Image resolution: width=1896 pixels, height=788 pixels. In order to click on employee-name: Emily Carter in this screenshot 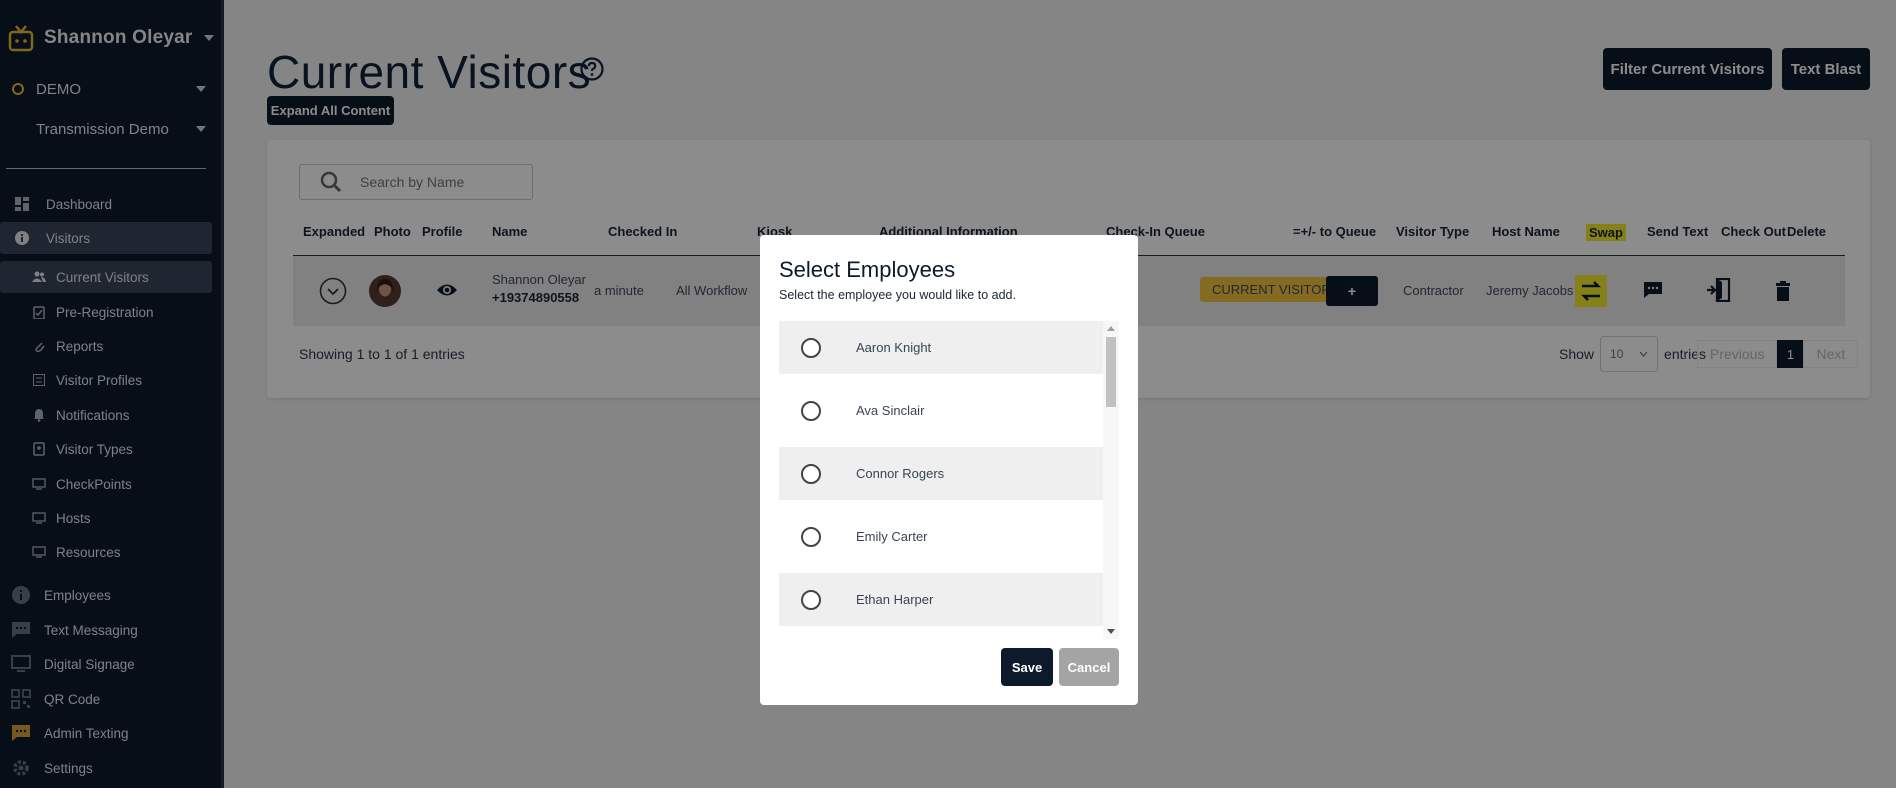, I will do `click(892, 536)`.